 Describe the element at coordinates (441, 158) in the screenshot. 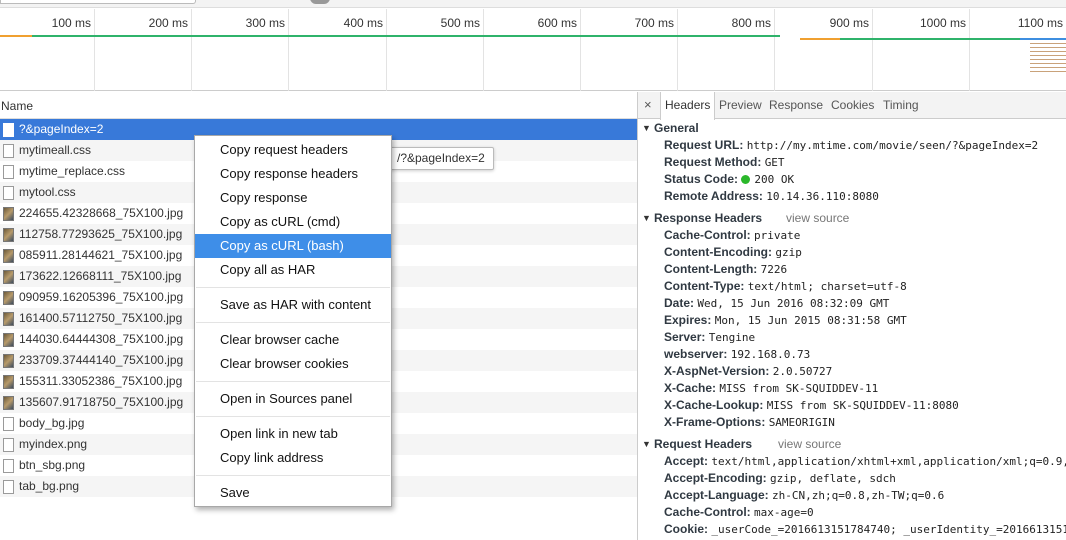

I see `tooltip: /?&pageIndex=2` at that location.